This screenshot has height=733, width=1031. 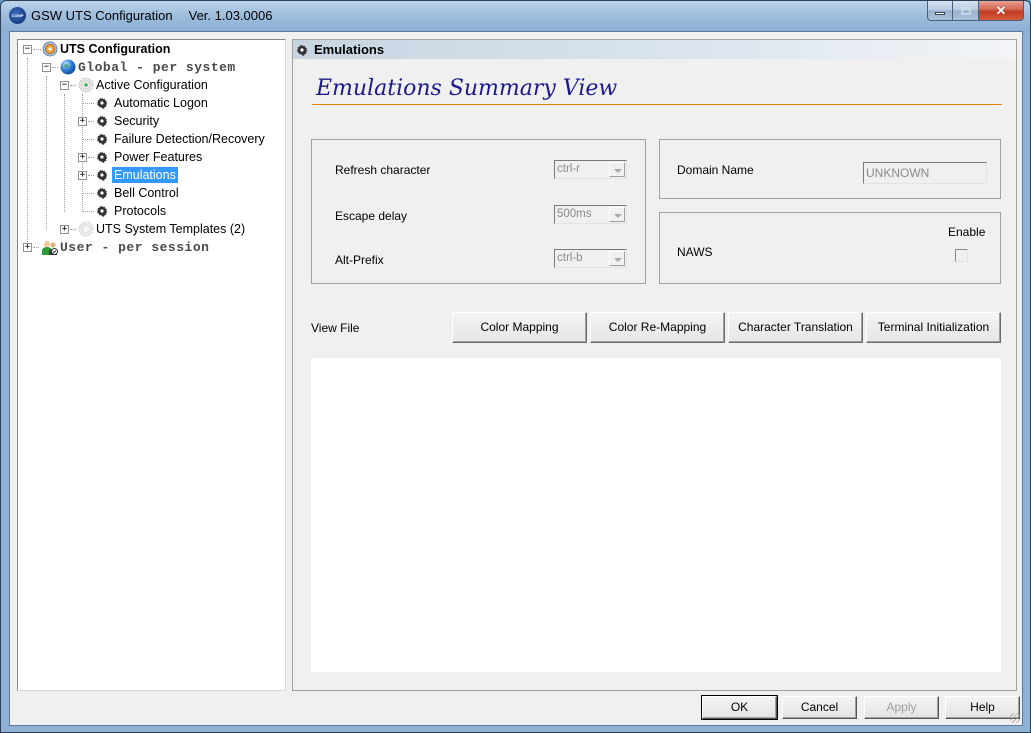 I want to click on tree-node-uts-configuration: UTS Configuration, so click(x=107, y=49).